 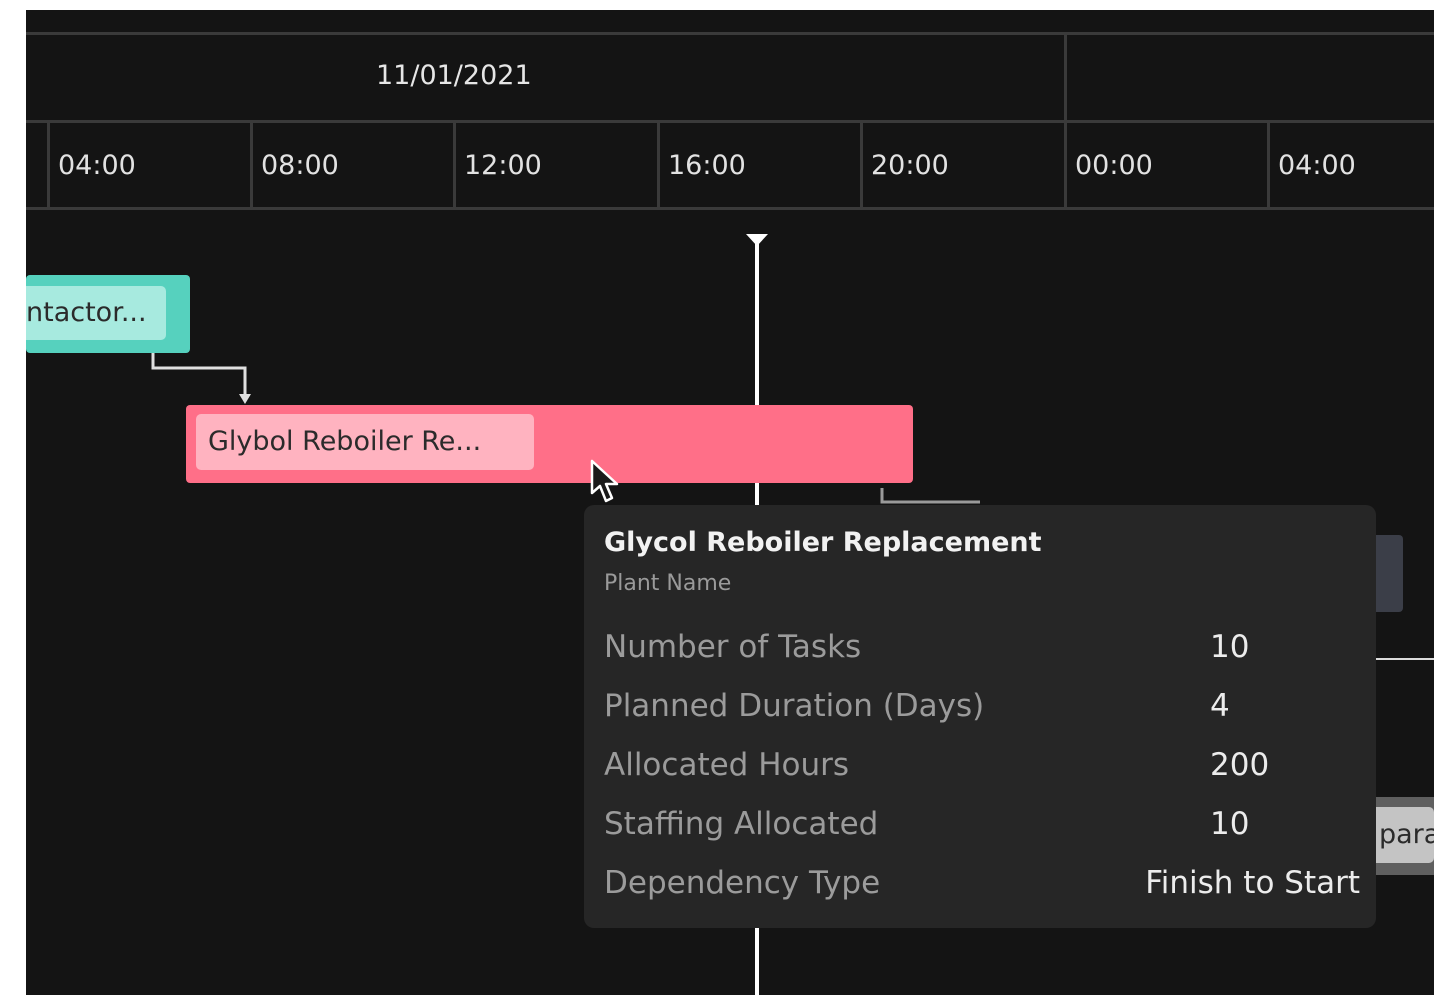 What do you see at coordinates (604, 481) in the screenshot?
I see `mouse-cursor-icon` at bounding box center [604, 481].